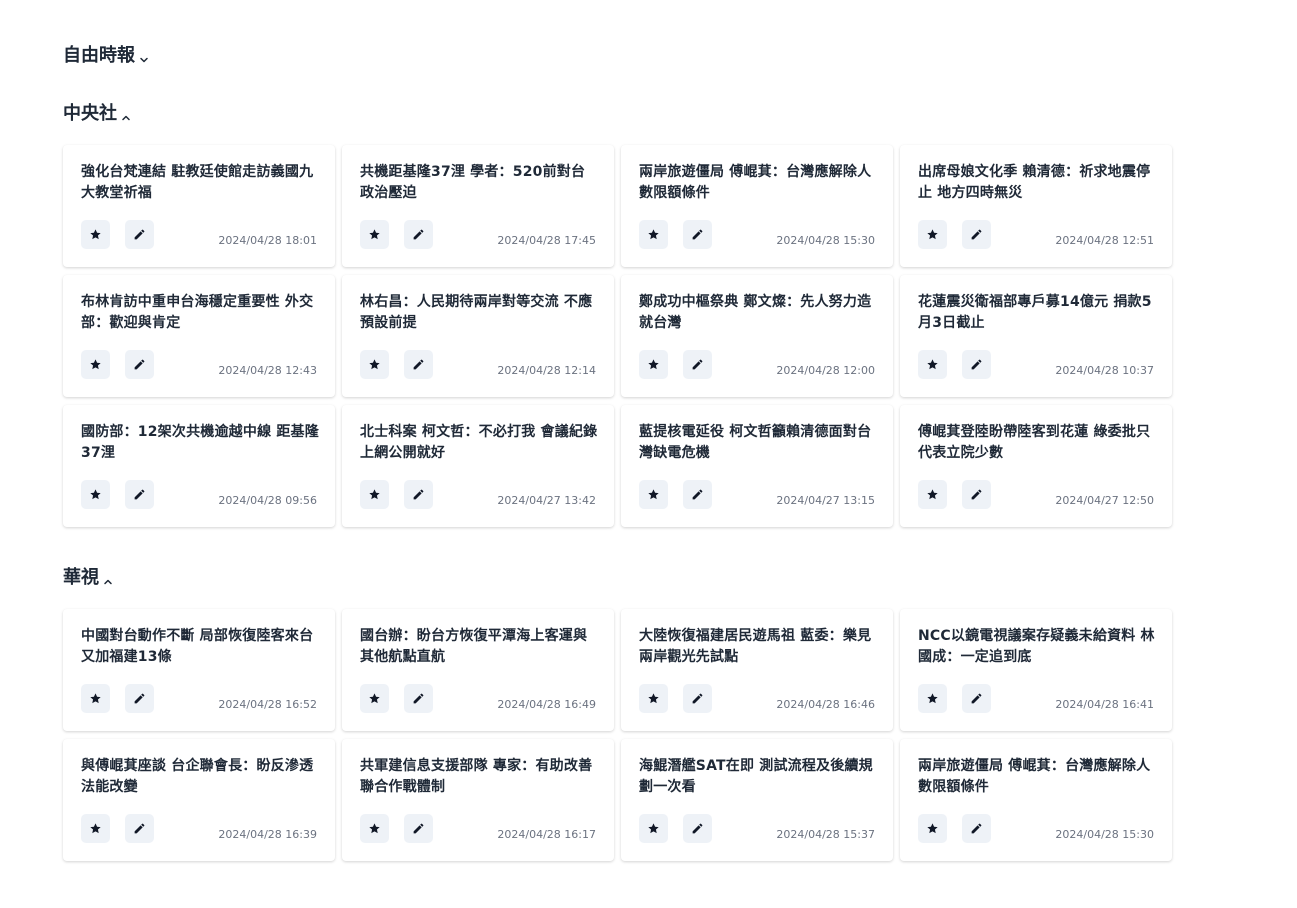 The width and height of the screenshot is (1297, 908). Describe the element at coordinates (1104, 704) in the screenshot. I see `news-date: 2024/04/28 16:41` at that location.